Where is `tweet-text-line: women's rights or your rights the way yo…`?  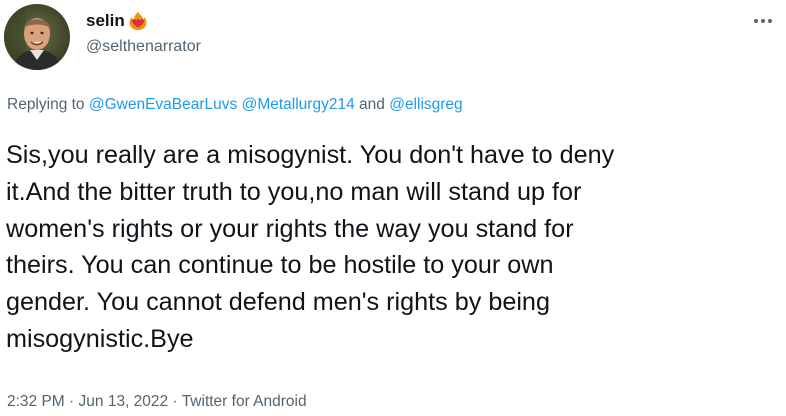
tweet-text-line: women's rights or your rights the way yo… is located at coordinates (290, 228).